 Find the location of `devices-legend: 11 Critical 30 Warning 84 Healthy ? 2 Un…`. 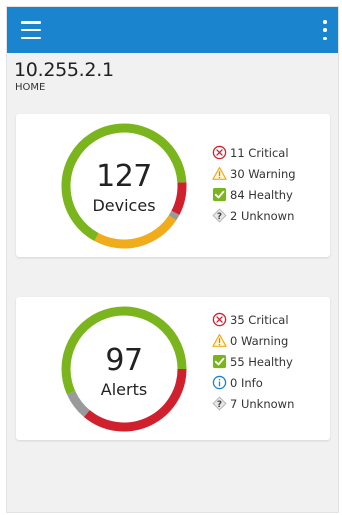

devices-legend: 11 Critical 30 Warning 84 Healthy ? 2 Un… is located at coordinates (254, 184).